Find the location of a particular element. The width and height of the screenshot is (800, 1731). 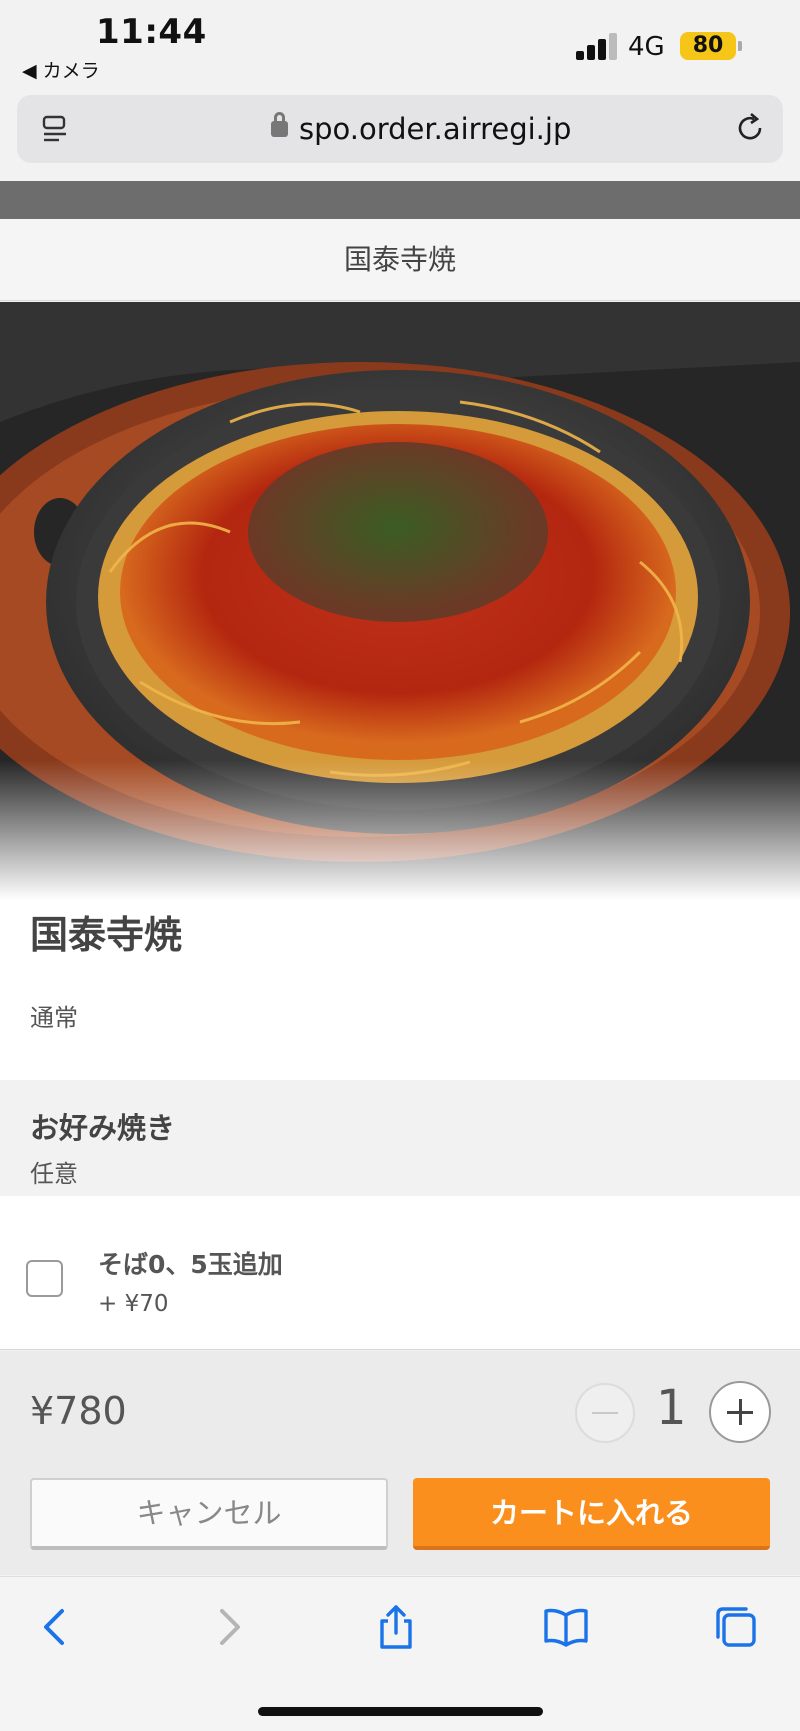

total-price: ¥780 is located at coordinates (78, 1411).